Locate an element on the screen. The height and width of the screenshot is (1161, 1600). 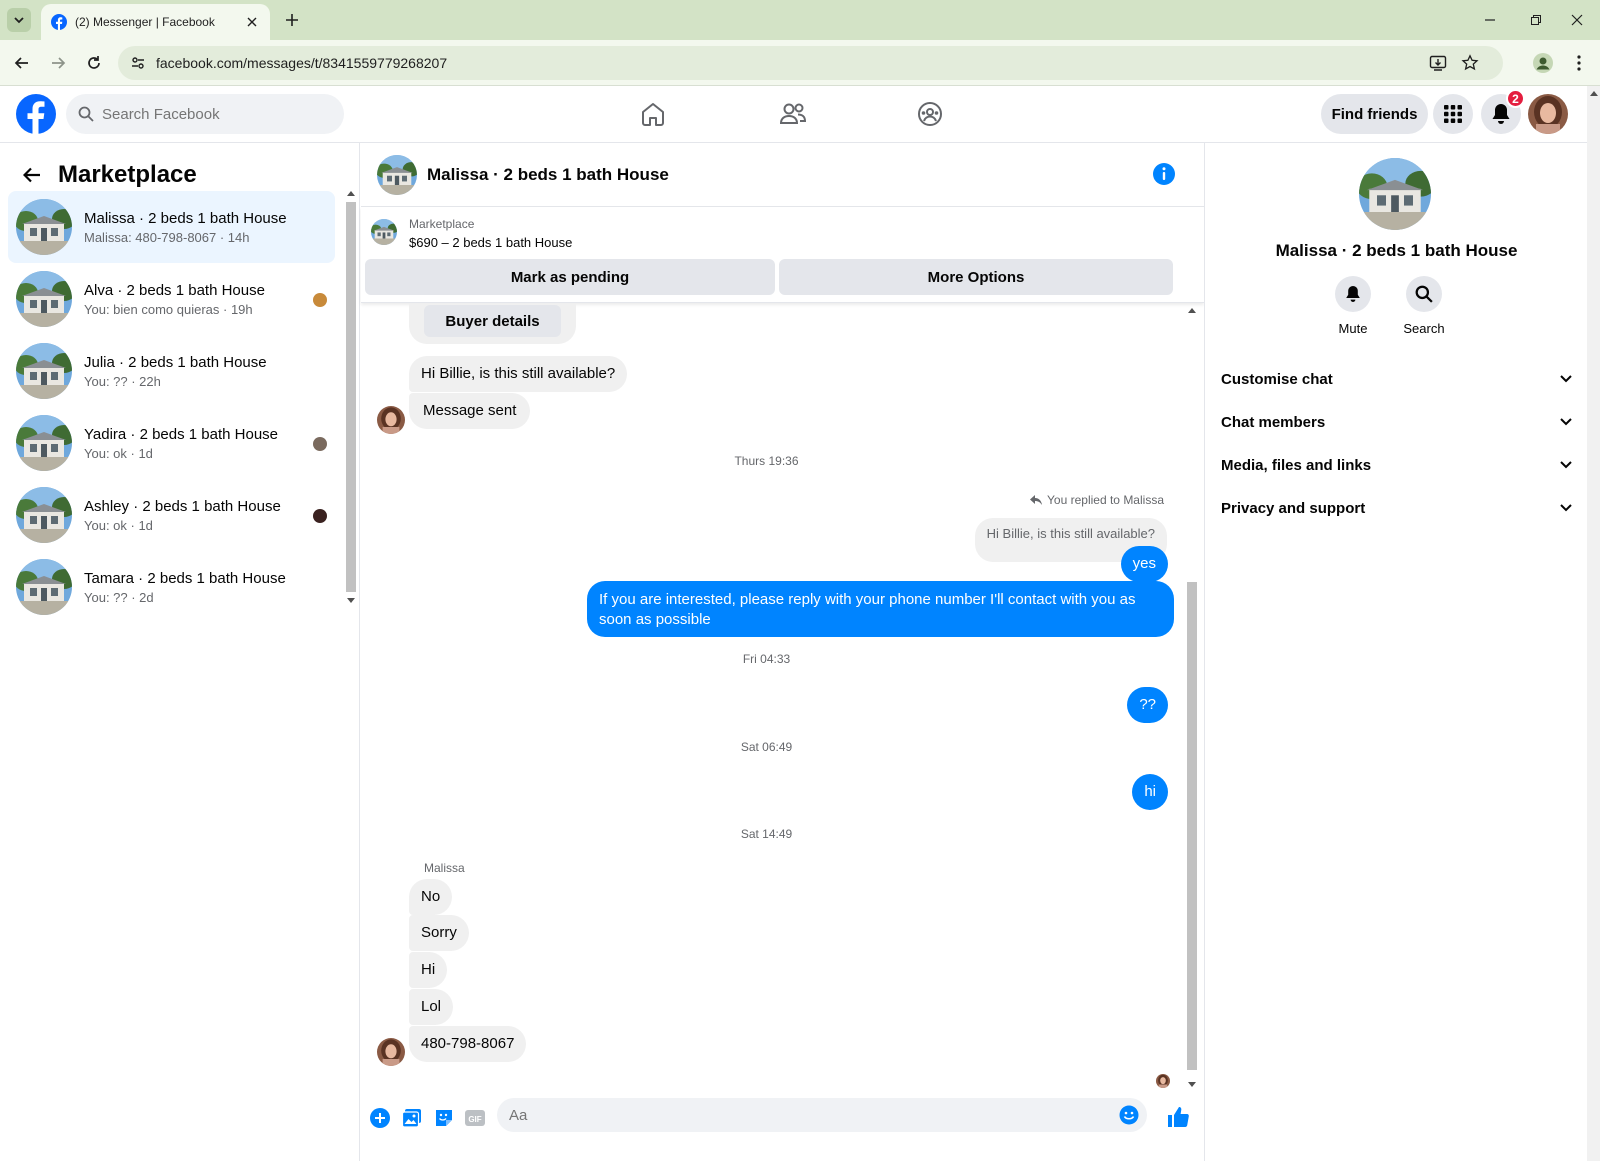
sticker-icon is located at coordinates (444, 1118).